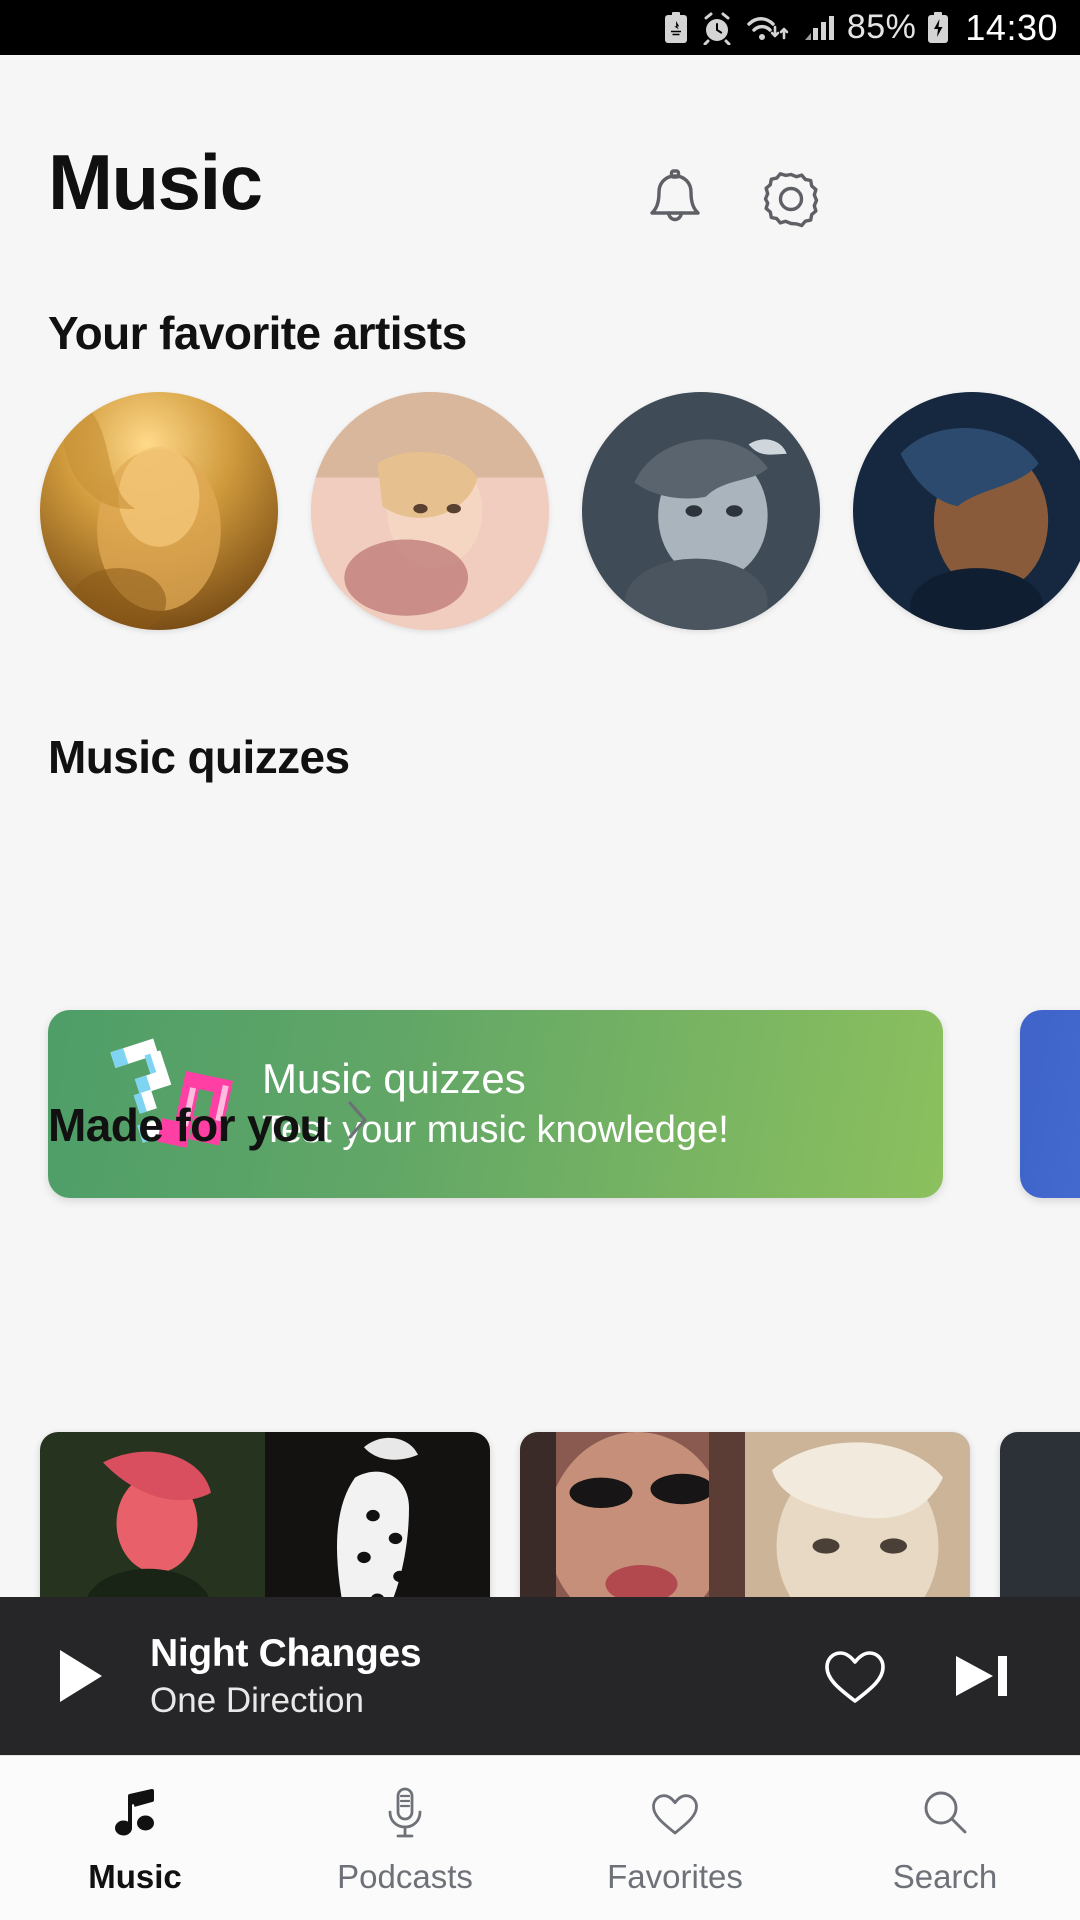  I want to click on charging-battery-icon, so click(938, 28).